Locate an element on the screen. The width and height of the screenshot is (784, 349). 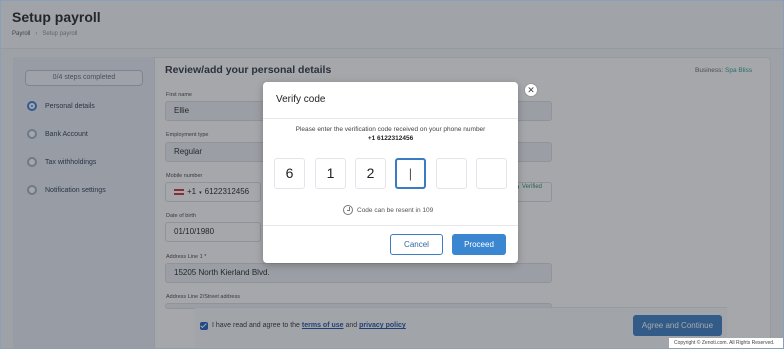
cancel-button: Cancel is located at coordinates (416, 244).